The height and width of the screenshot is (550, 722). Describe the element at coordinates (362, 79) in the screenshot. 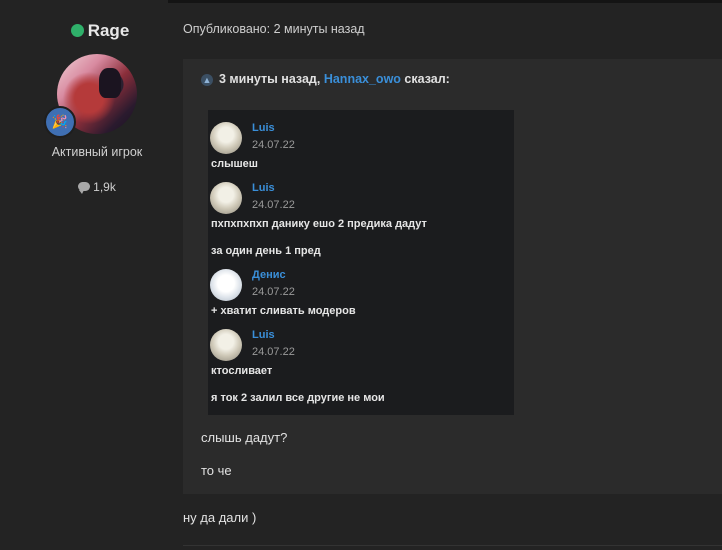

I see `quote-user-link: Hannax_owo` at that location.